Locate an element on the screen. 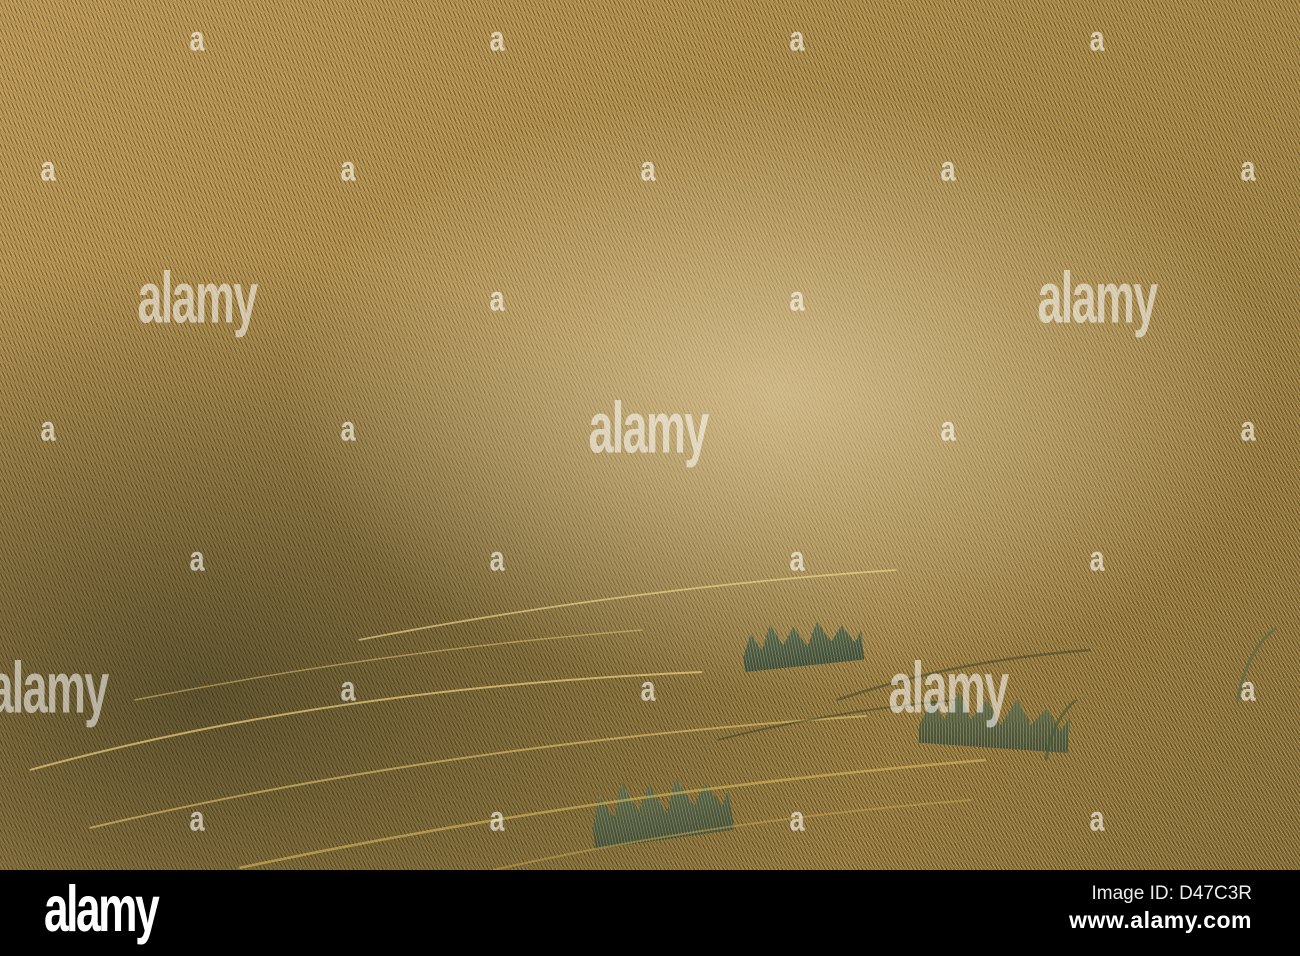  image-id-text: Image ID: D47C3R is located at coordinates (1171, 893).